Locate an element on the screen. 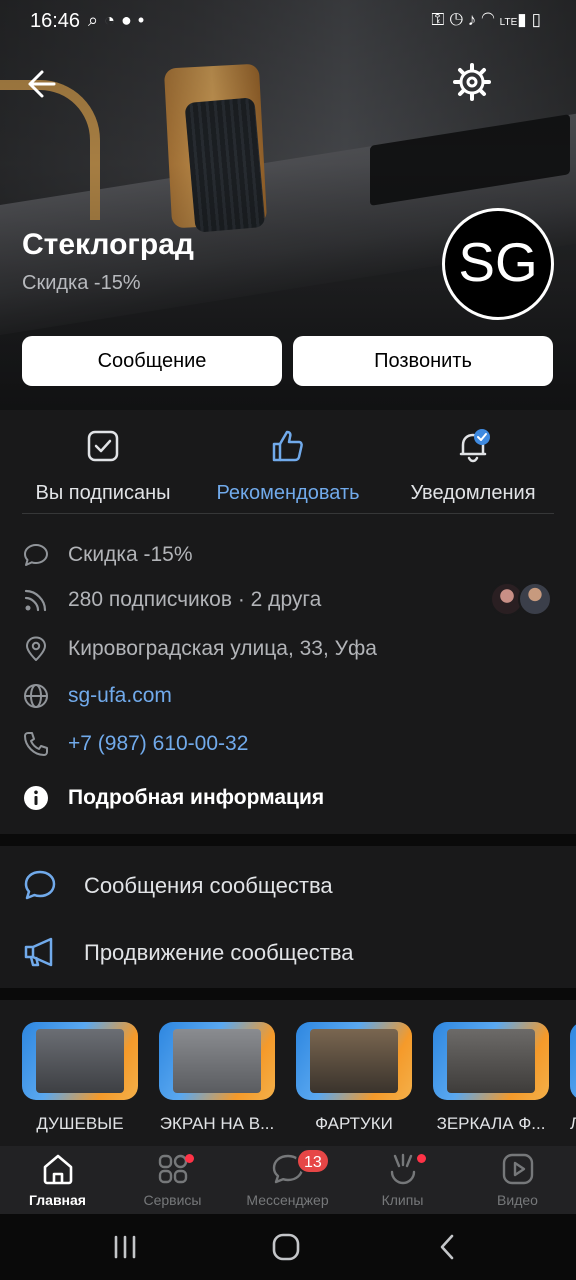  search-icon: ⌕ is located at coordinates (96, 20).